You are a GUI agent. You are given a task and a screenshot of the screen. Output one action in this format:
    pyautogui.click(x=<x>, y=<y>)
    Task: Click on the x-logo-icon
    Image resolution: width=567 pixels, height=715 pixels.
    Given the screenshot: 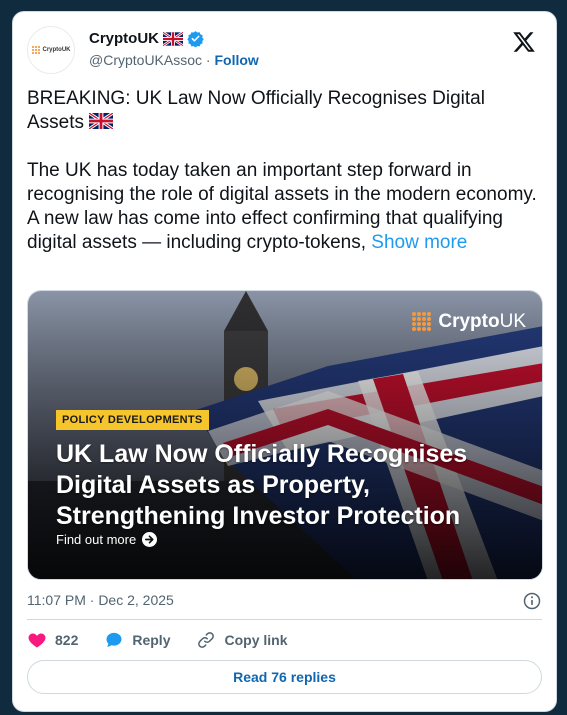 What is the action you would take?
    pyautogui.click(x=524, y=42)
    